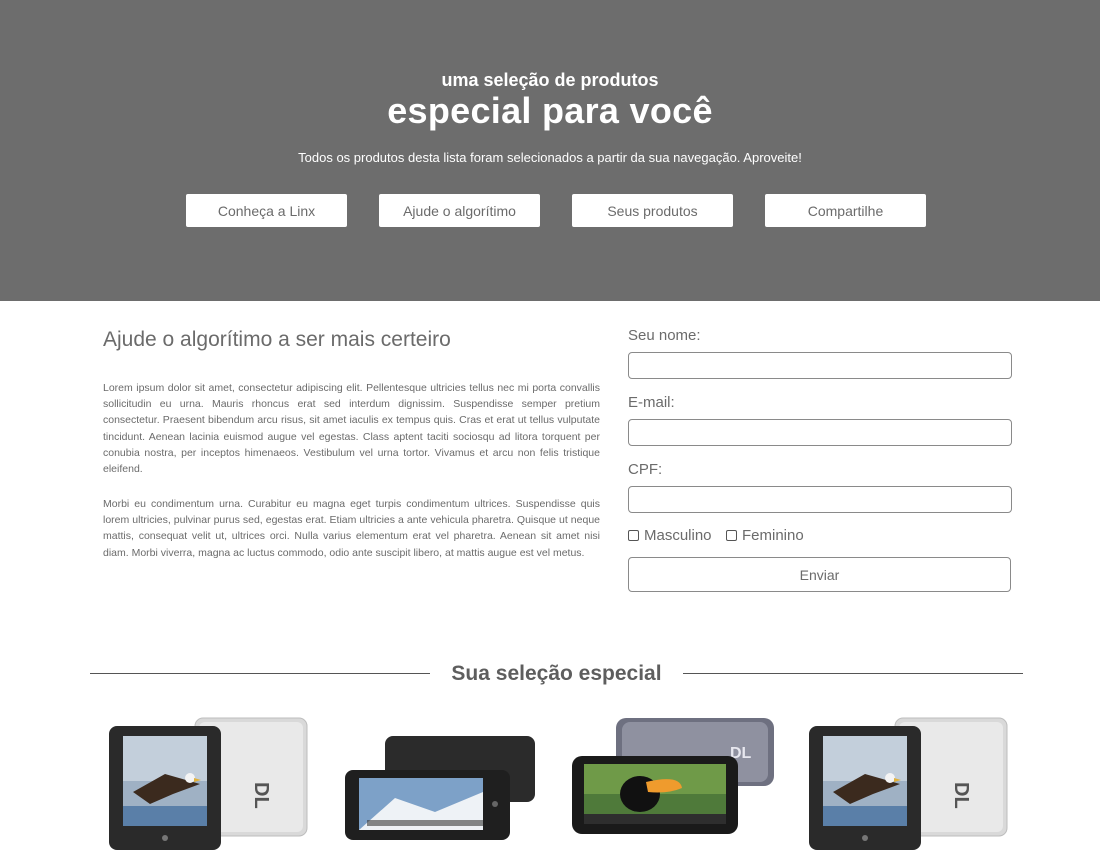 This screenshot has height=855, width=1100. What do you see at coordinates (652, 210) in the screenshot?
I see `your-products-button: Seus produtos` at bounding box center [652, 210].